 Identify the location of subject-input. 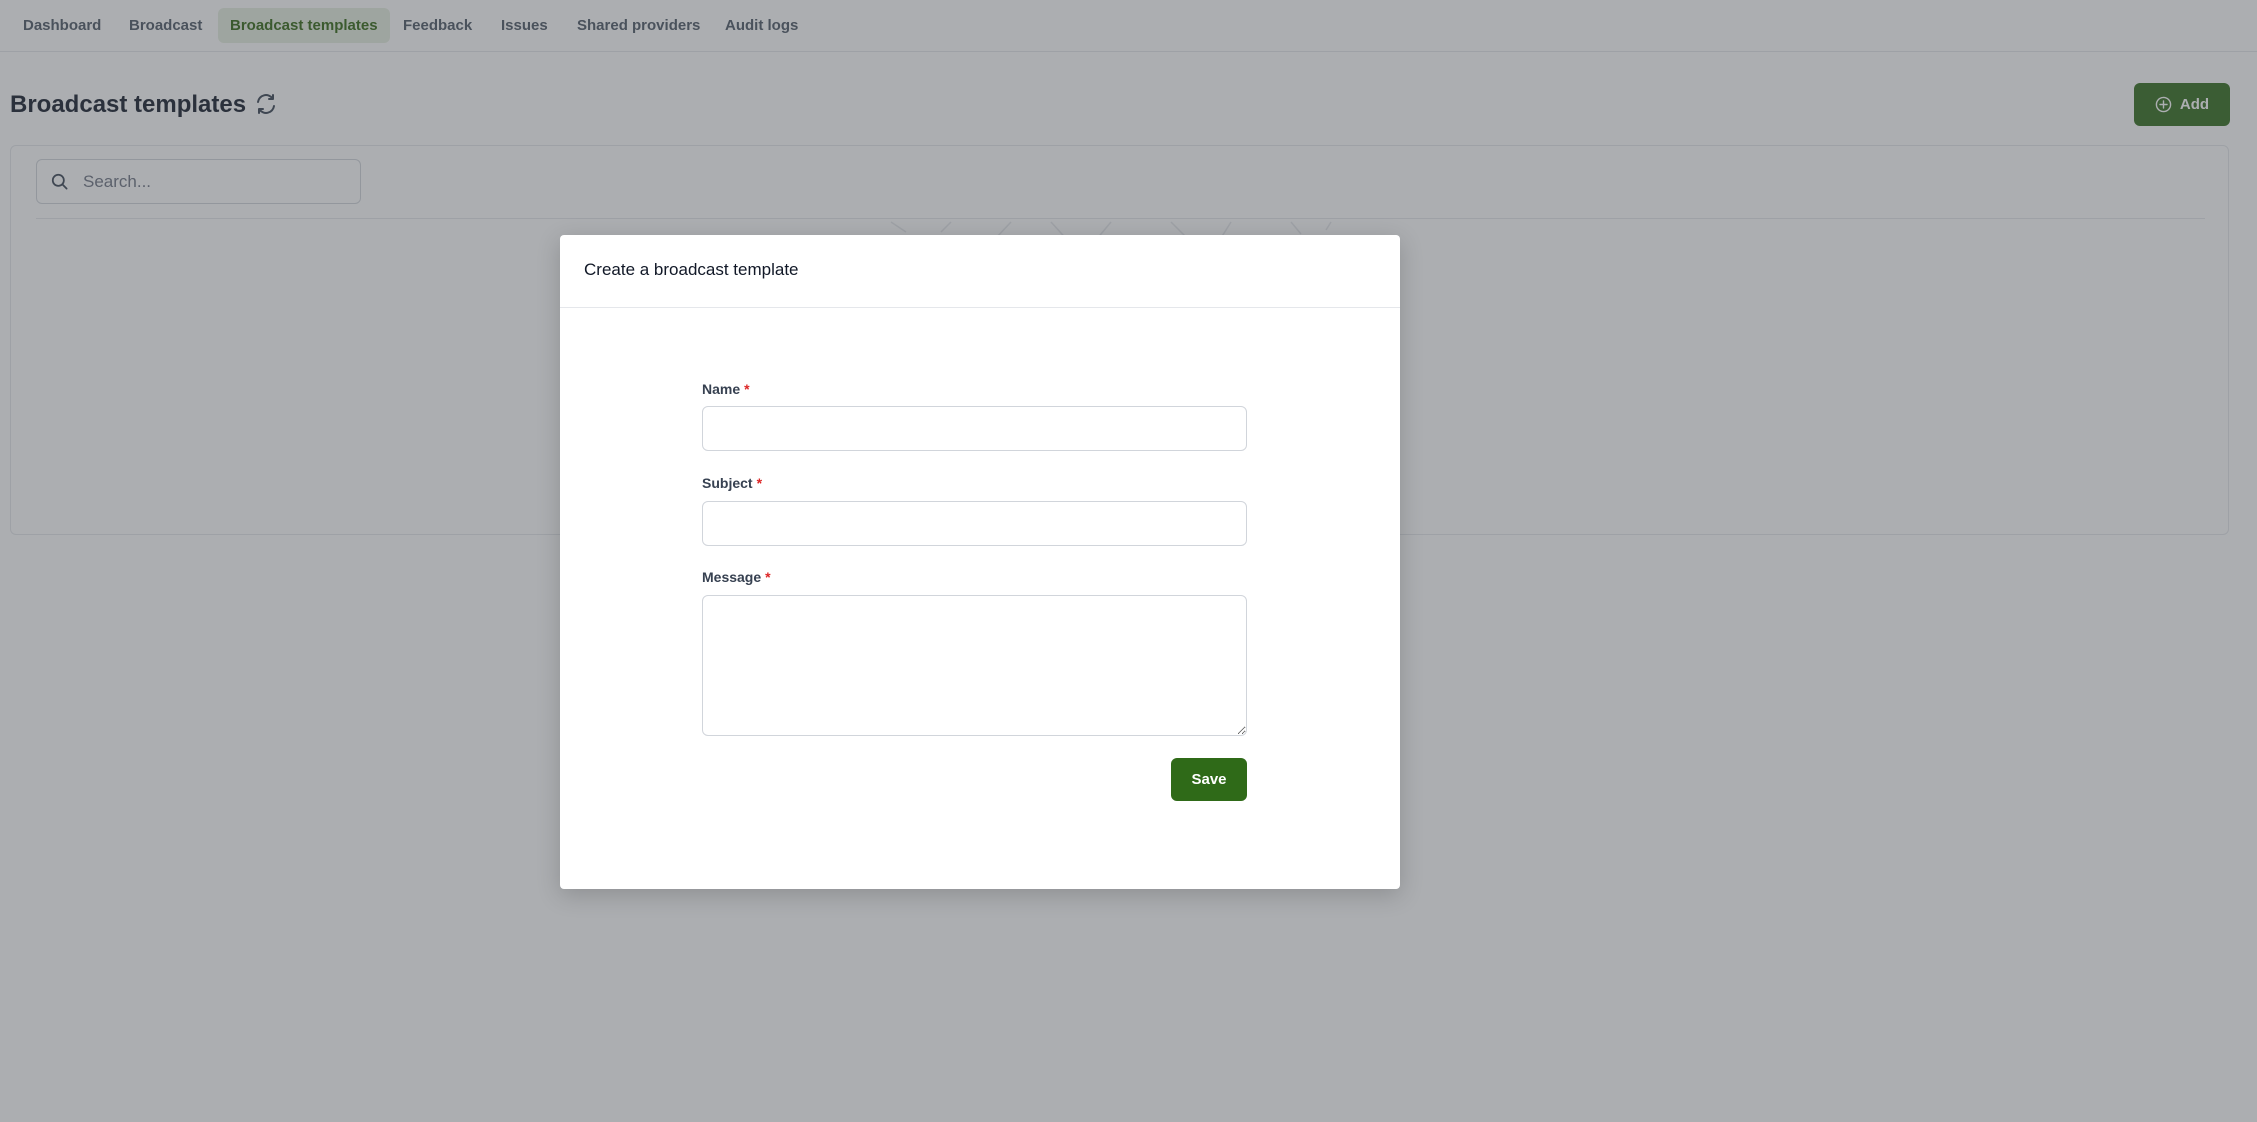
(974, 523).